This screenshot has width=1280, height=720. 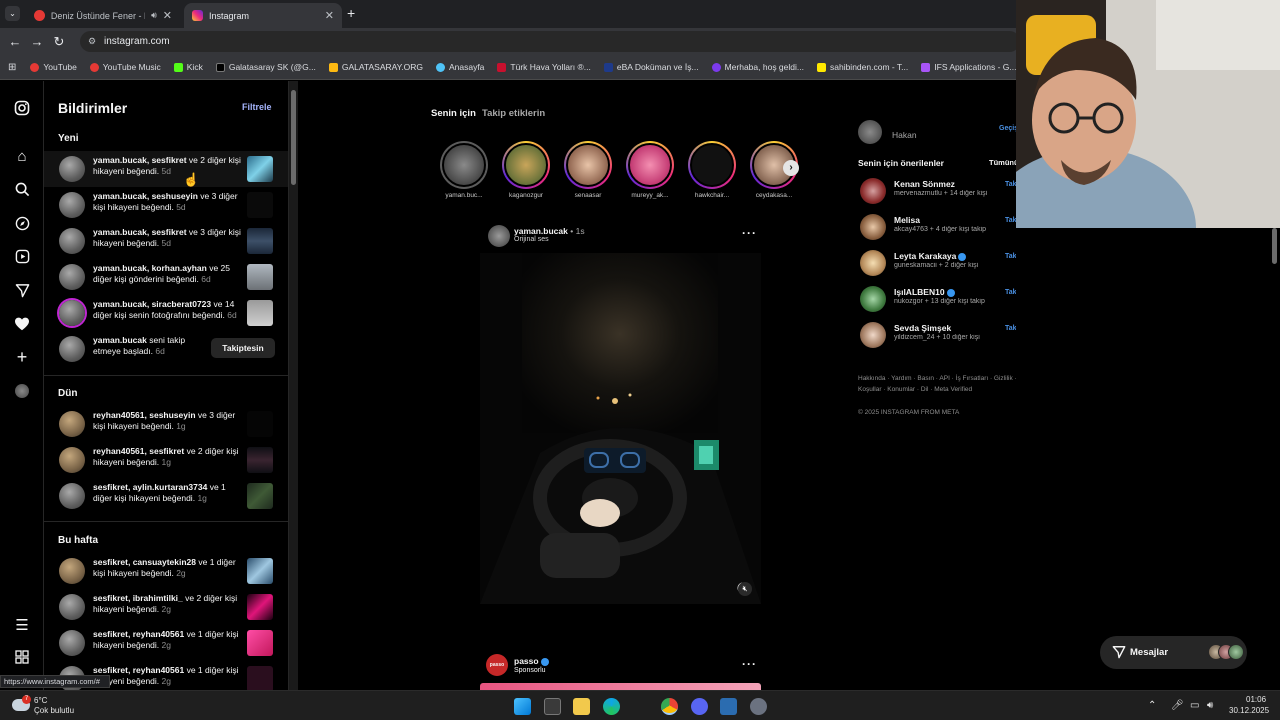 I want to click on settings-icon, so click(x=758, y=706).